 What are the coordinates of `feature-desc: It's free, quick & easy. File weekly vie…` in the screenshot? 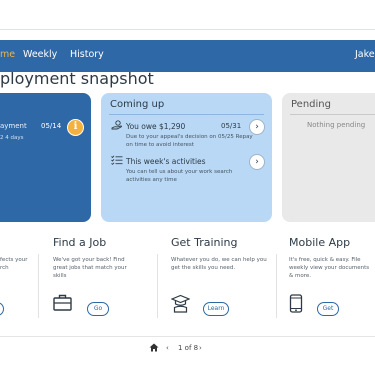 It's located at (329, 268).